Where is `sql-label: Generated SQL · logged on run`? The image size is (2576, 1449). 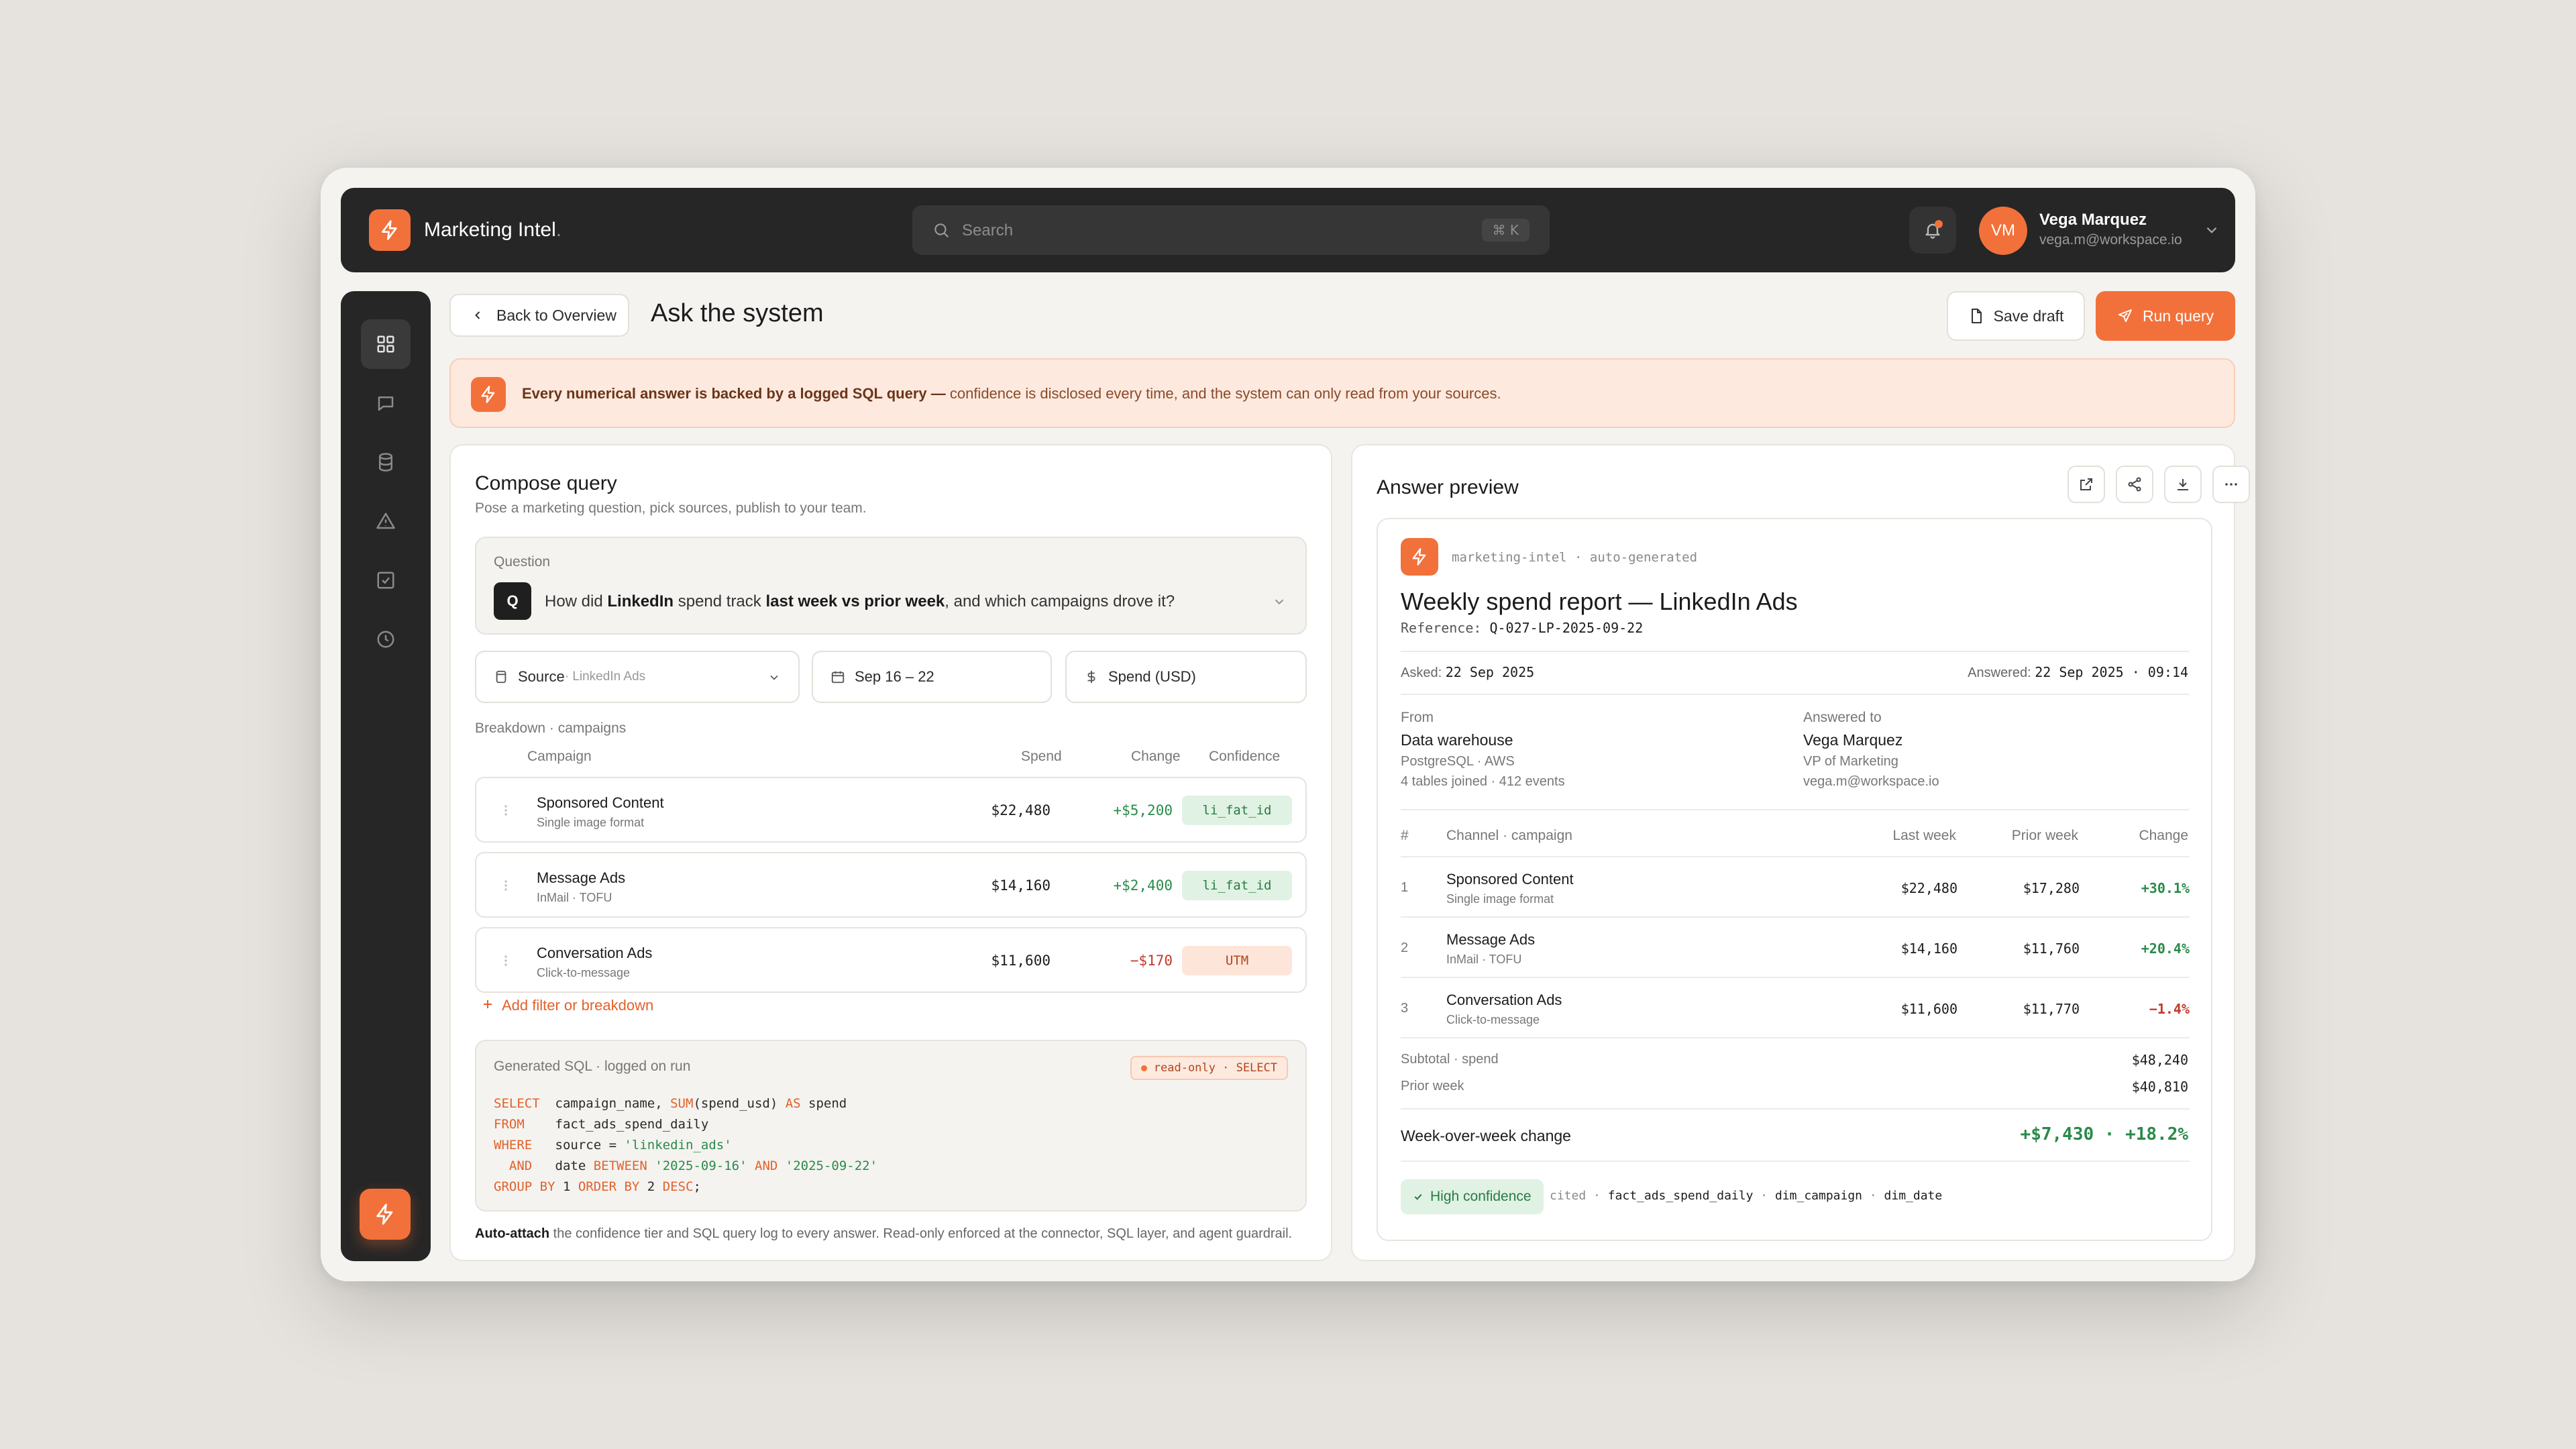
sql-label: Generated SQL · logged on run is located at coordinates (592, 1066).